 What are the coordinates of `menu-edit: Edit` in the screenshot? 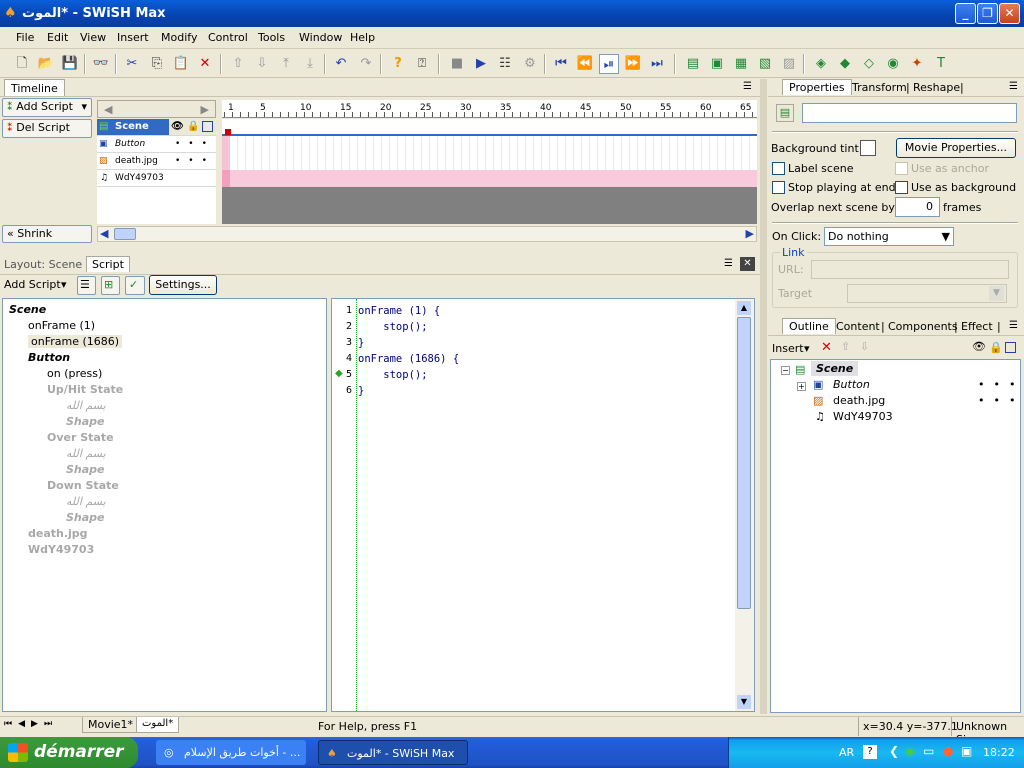 It's located at (57, 37).